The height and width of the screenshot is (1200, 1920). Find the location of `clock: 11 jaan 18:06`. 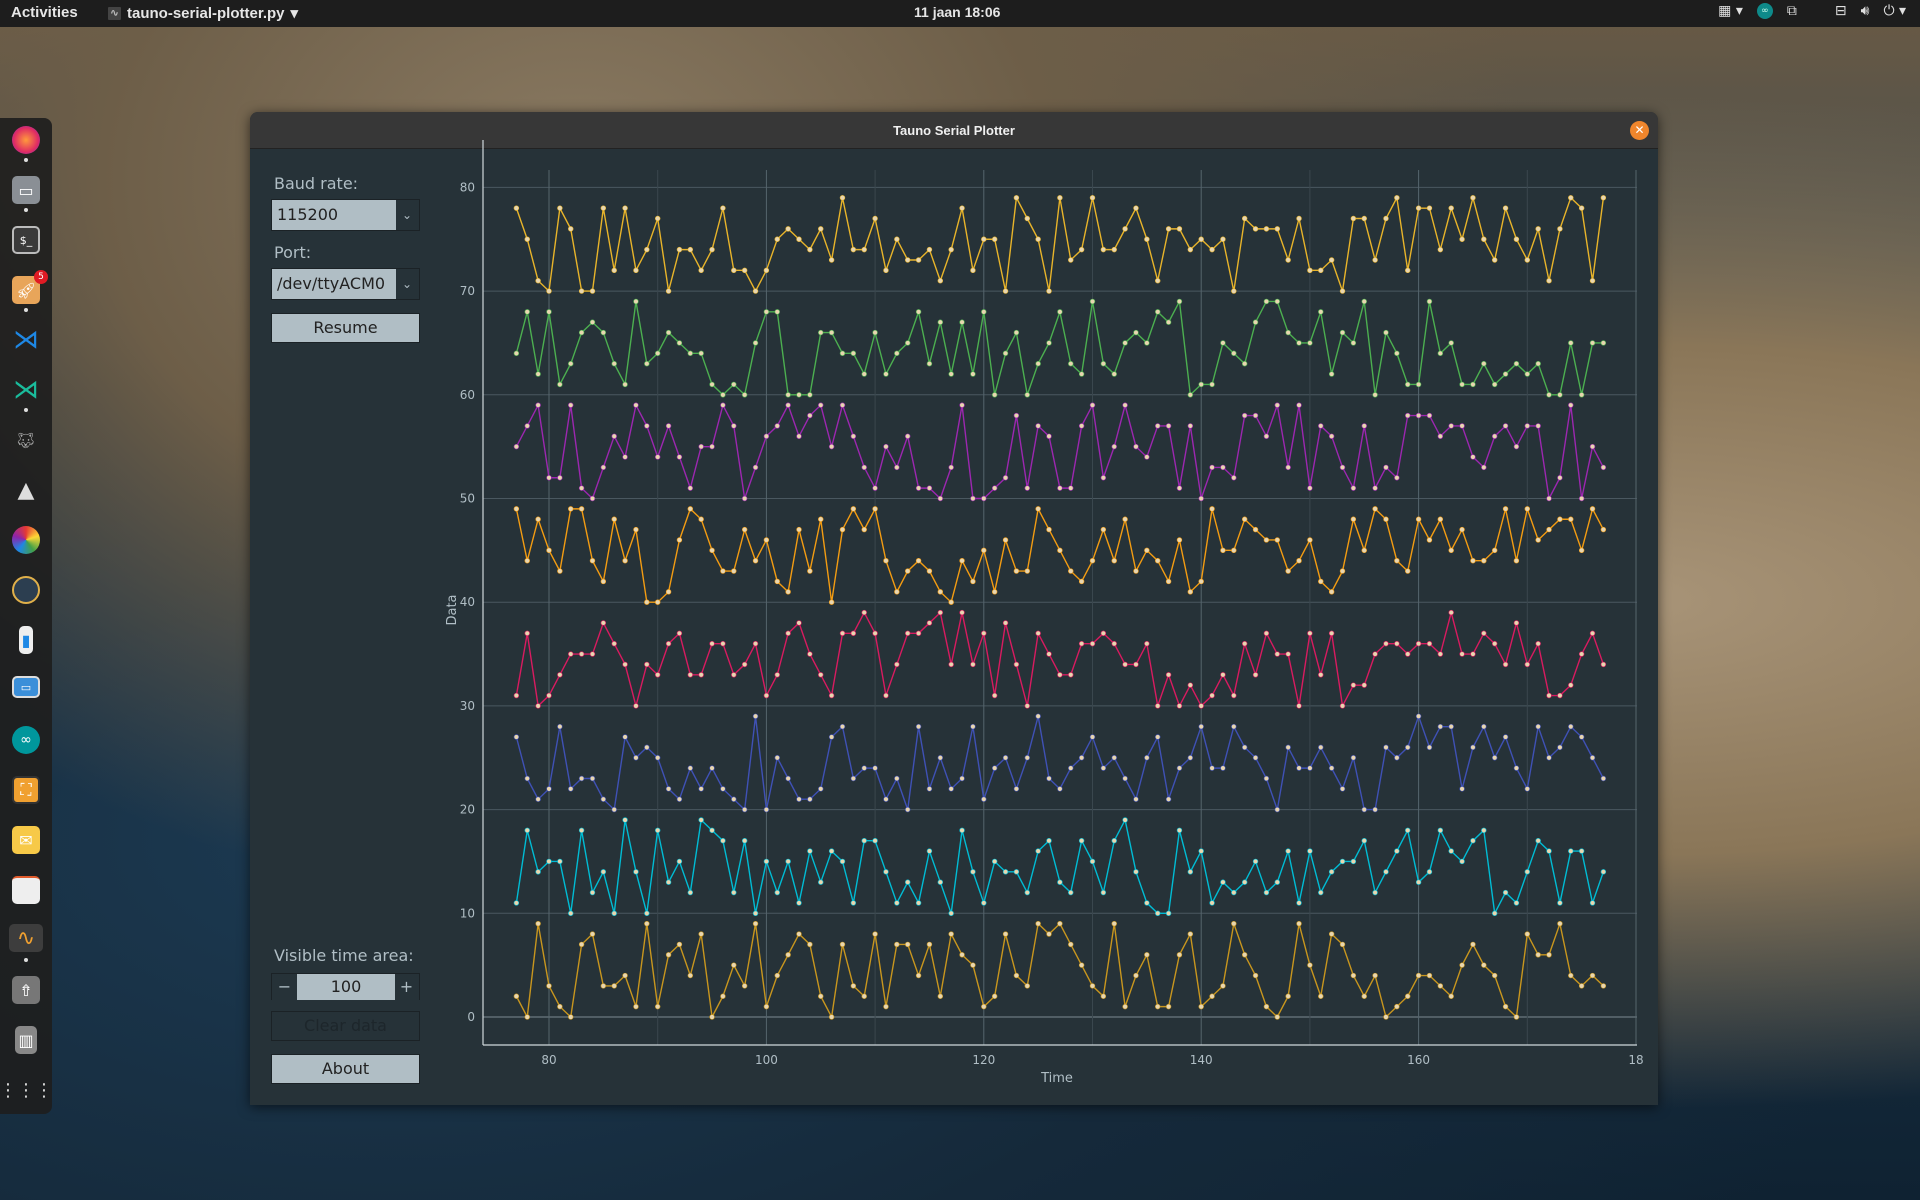

clock: 11 jaan 18:06 is located at coordinates (957, 12).